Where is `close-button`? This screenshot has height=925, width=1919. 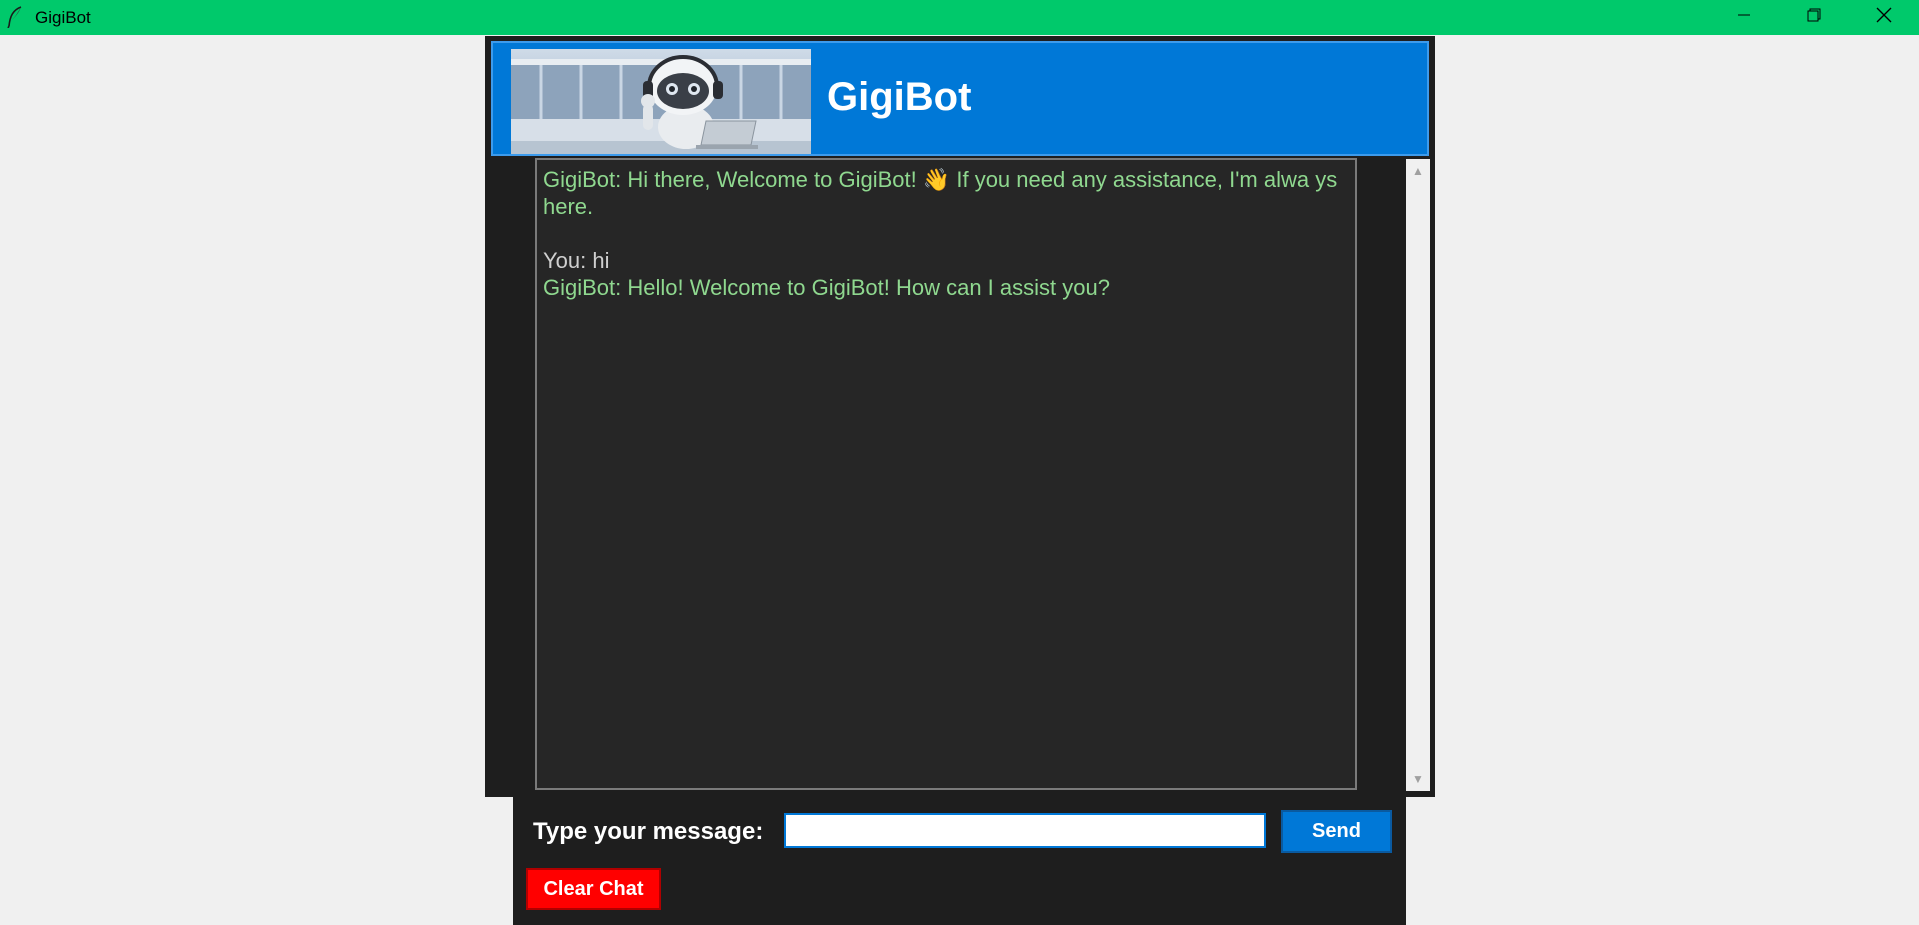 close-button is located at coordinates (1884, 17).